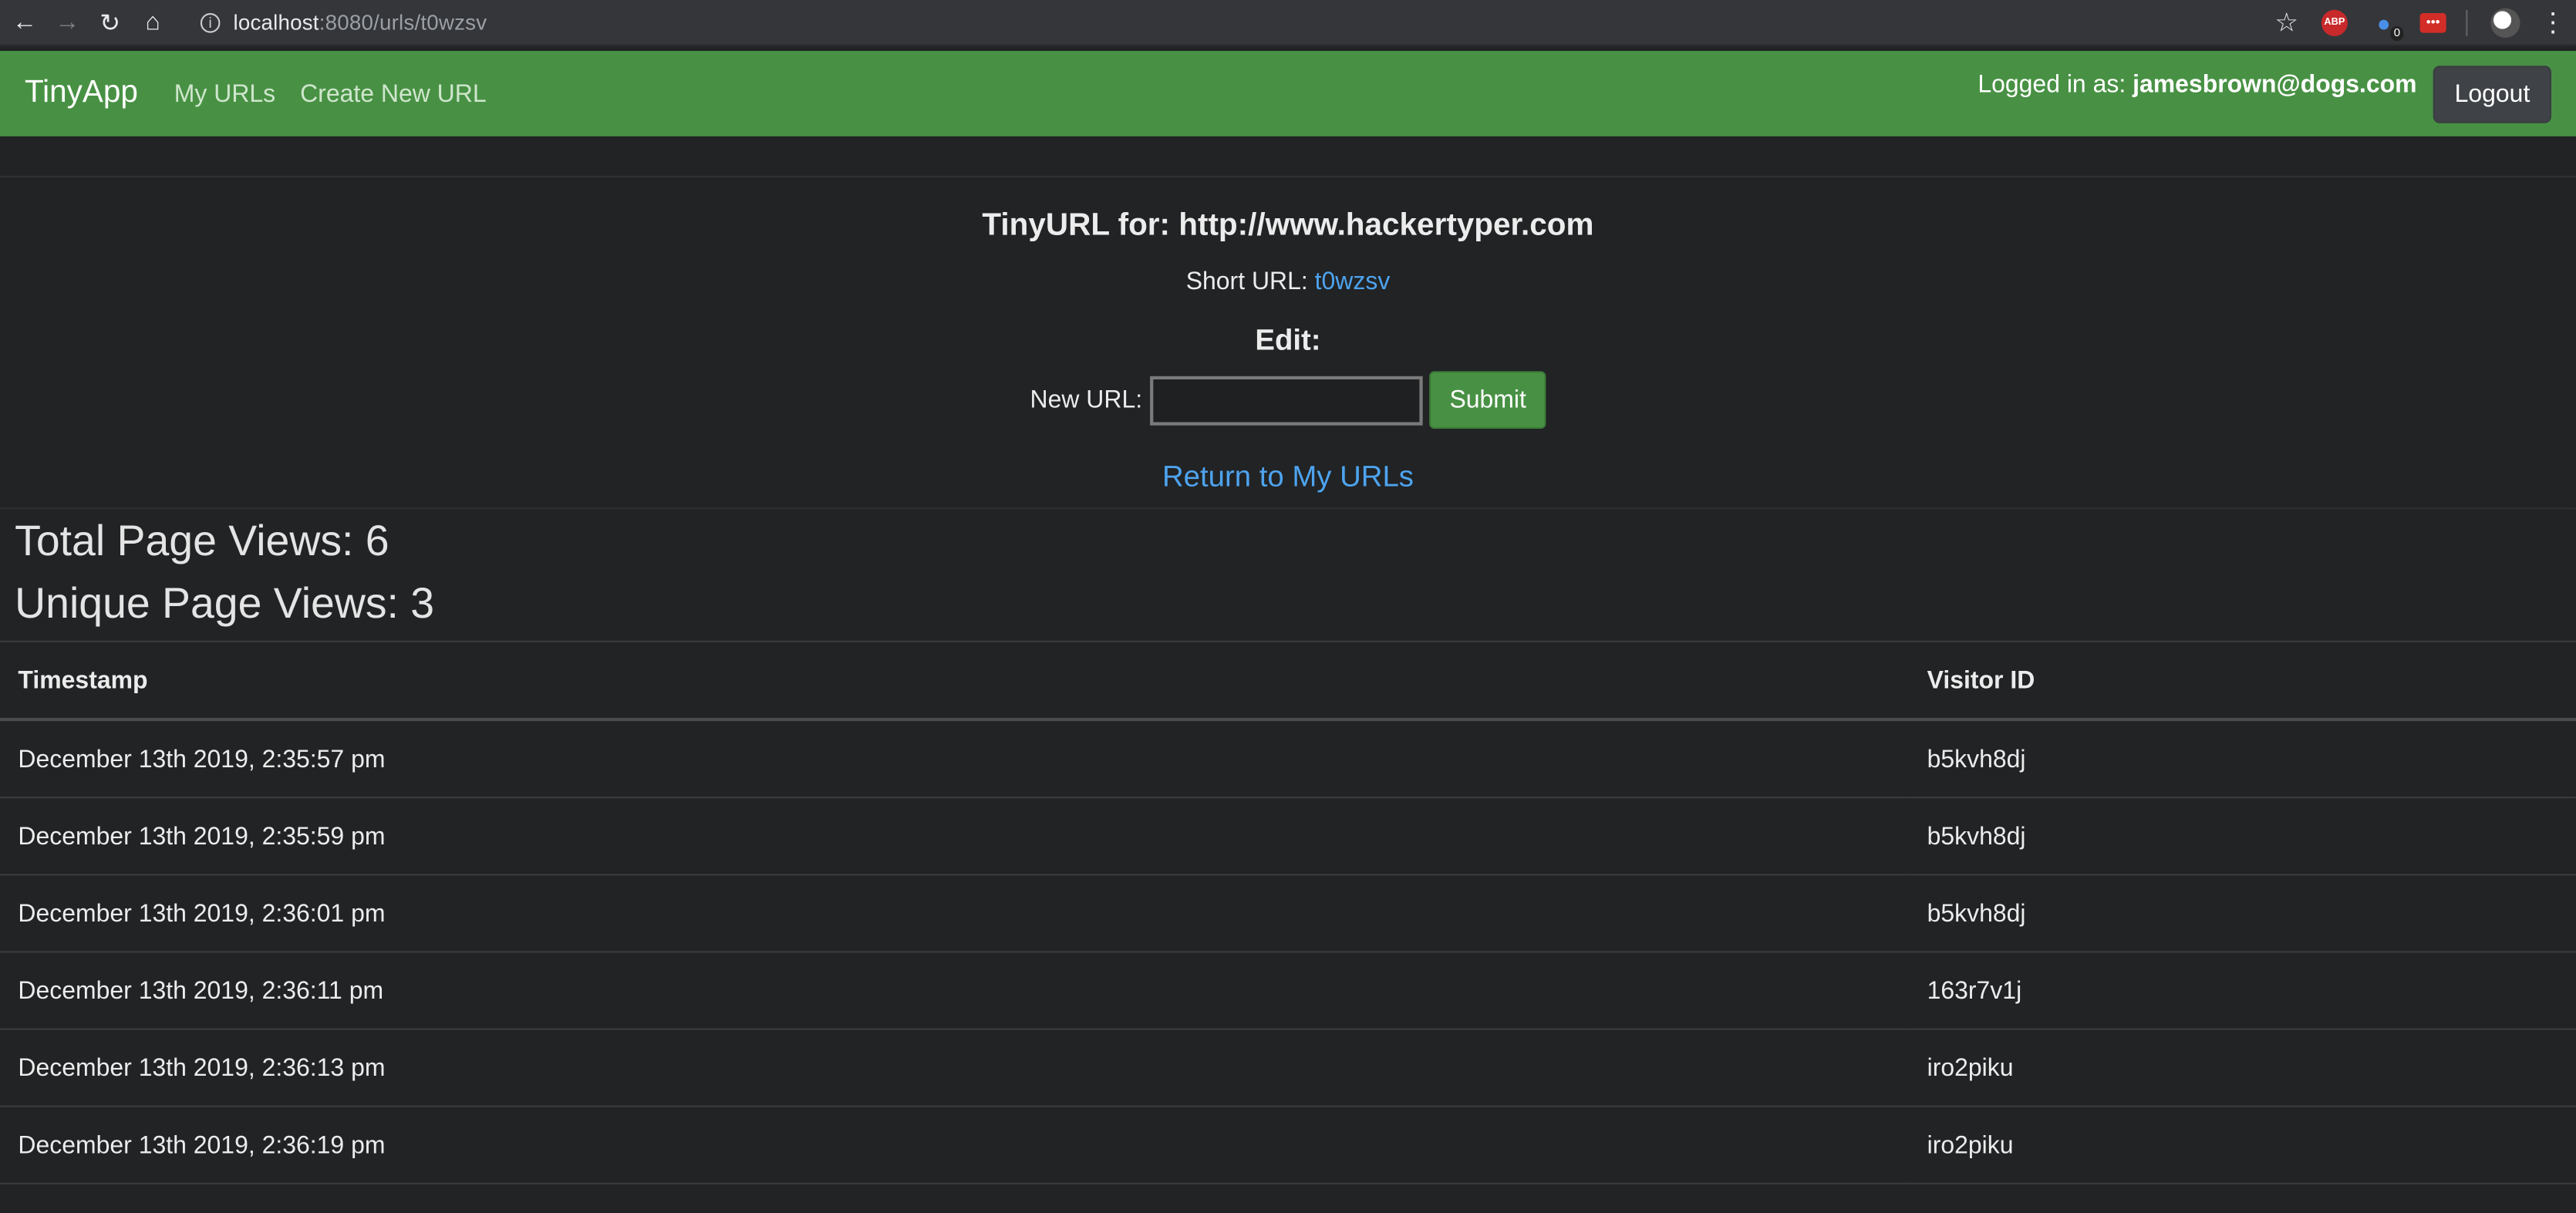 The width and height of the screenshot is (2576, 1213). I want to click on site-info-icon: i, so click(210, 22).